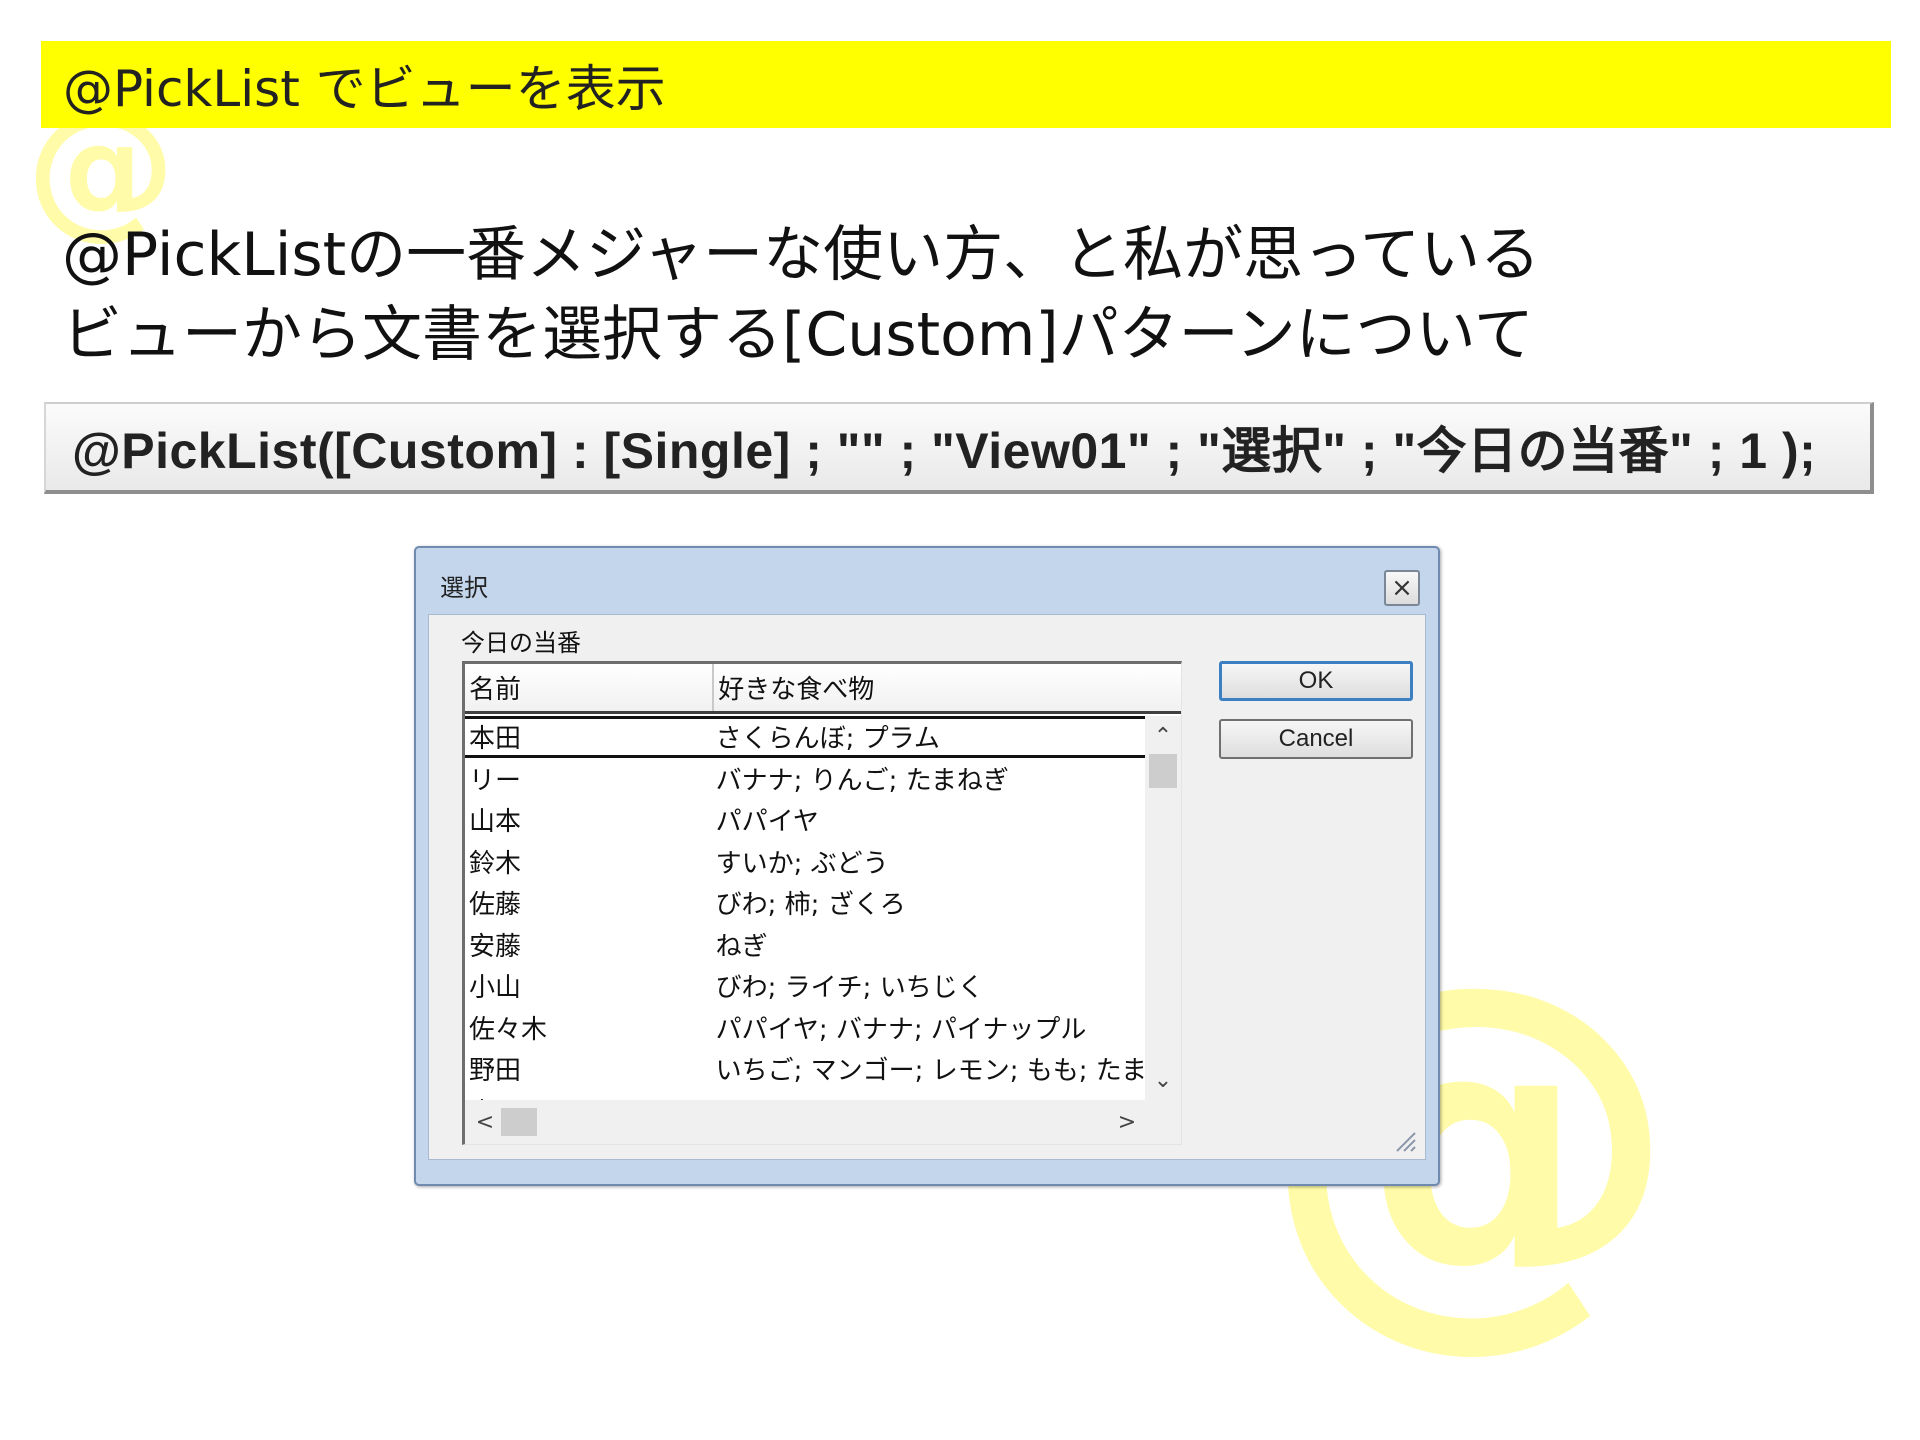 This screenshot has height=1440, width=1920. I want to click on close-button: ×, so click(1402, 588).